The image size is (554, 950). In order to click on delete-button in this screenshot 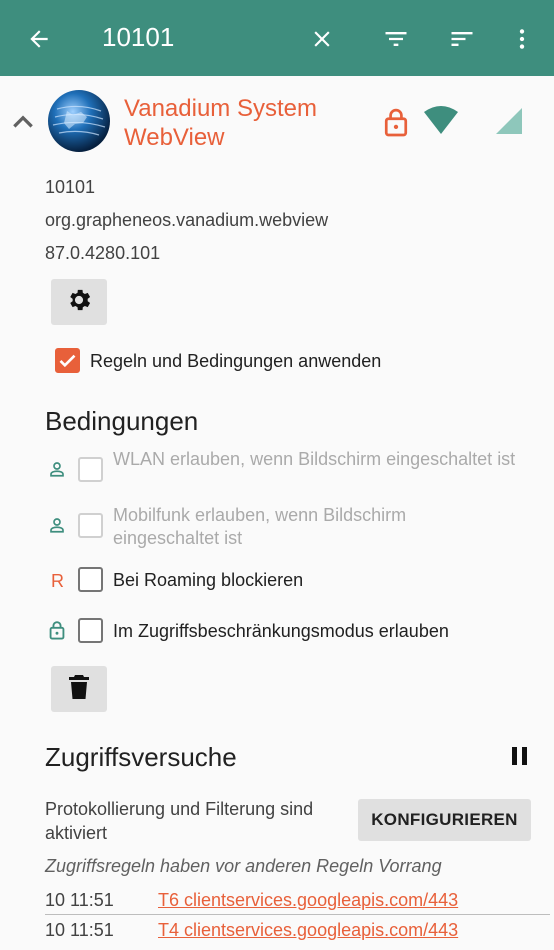, I will do `click(79, 689)`.